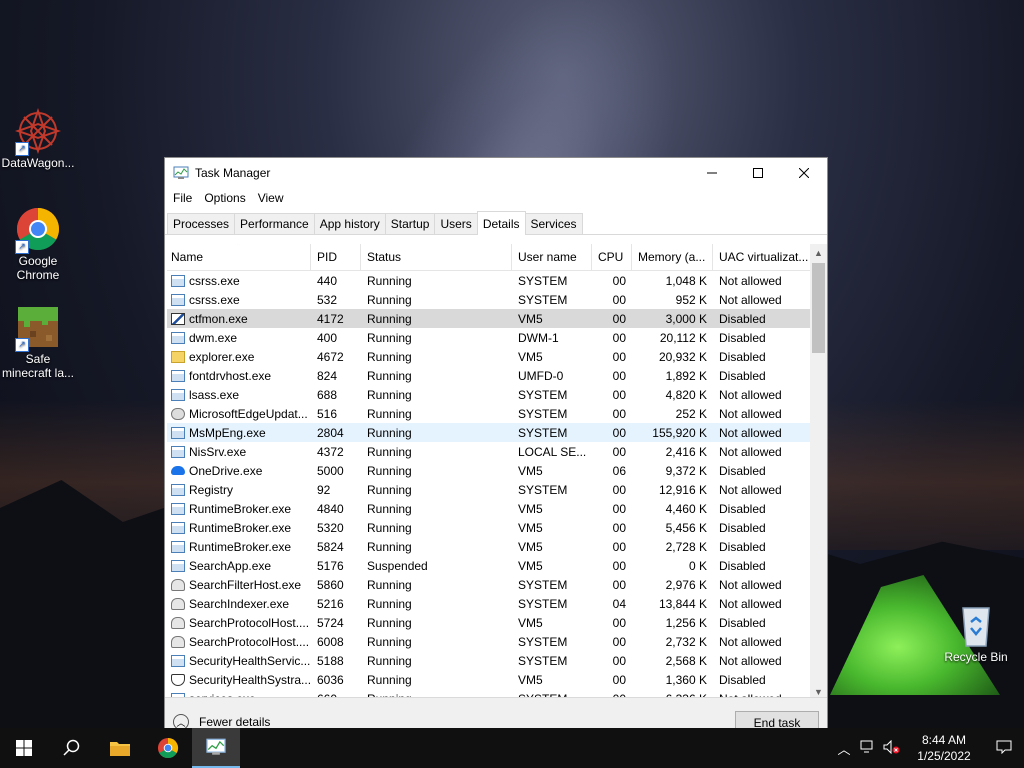 The width and height of the screenshot is (1024, 768). Describe the element at coordinates (201, 223) in the screenshot. I see `tab-processes: Processes` at that location.